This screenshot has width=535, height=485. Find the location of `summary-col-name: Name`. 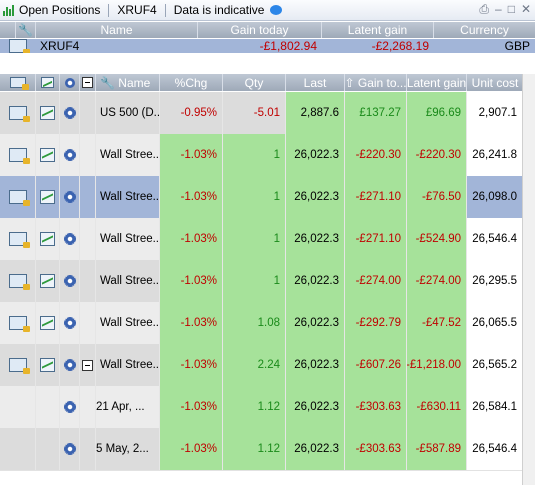

summary-col-name: Name is located at coordinates (117, 30).